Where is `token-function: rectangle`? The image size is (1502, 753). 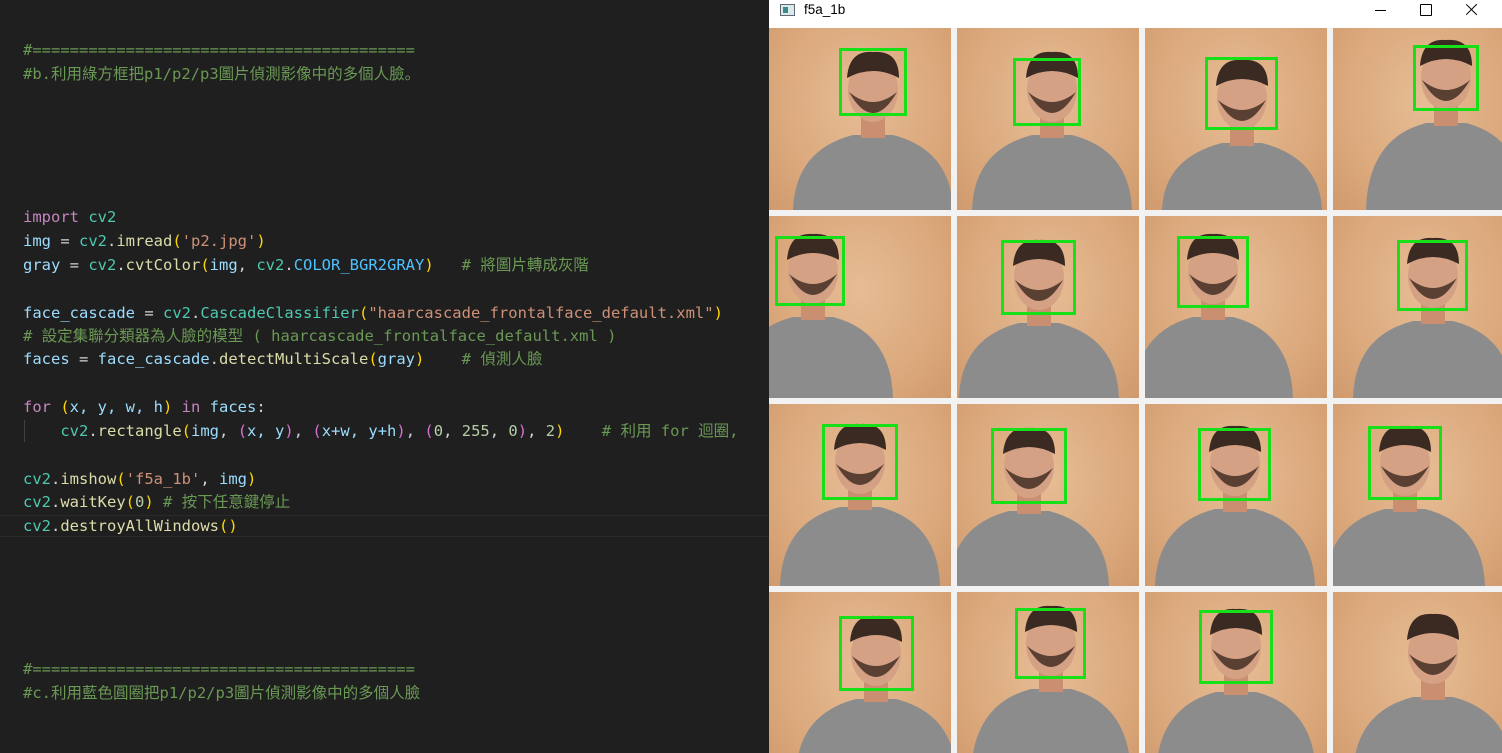 token-function: rectangle is located at coordinates (139, 431).